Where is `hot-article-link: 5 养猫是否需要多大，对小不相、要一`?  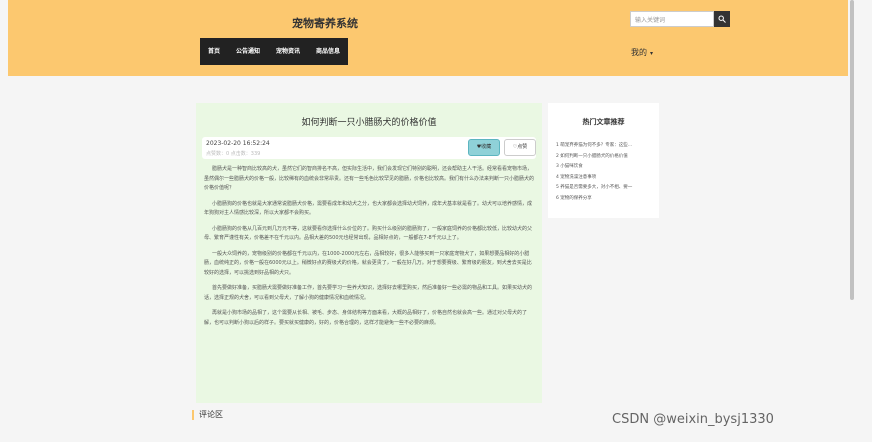 hot-article-link: 5 养猫是否需要多大，对小不相、要一 is located at coordinates (606, 188).